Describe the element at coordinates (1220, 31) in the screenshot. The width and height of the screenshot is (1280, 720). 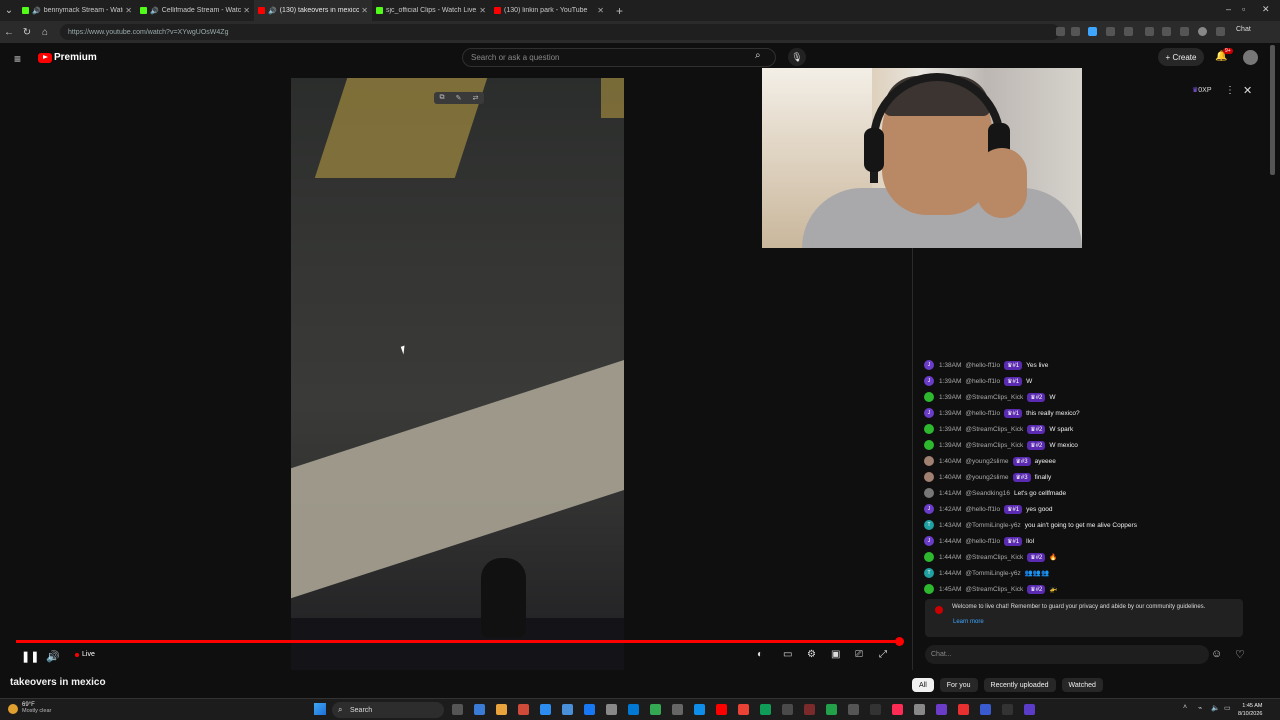
I see `menu-icon` at that location.